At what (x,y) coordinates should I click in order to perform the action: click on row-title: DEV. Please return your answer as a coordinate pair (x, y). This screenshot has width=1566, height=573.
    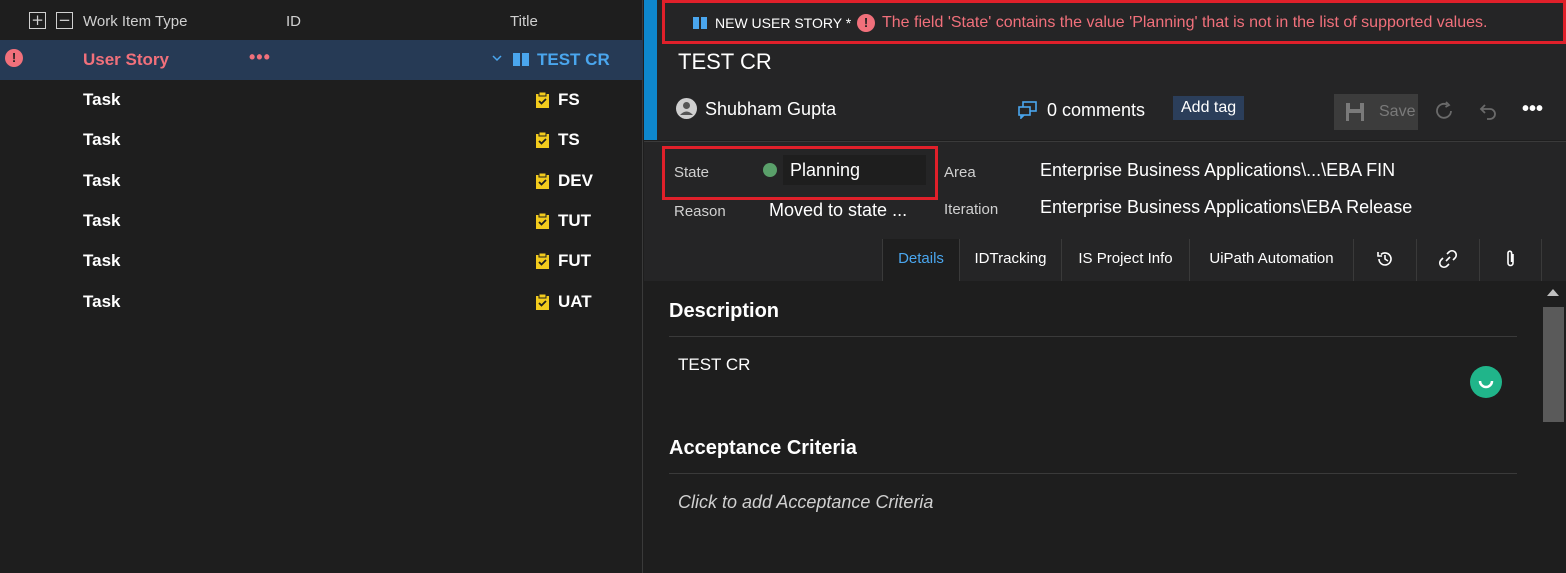
    Looking at the image, I should click on (575, 181).